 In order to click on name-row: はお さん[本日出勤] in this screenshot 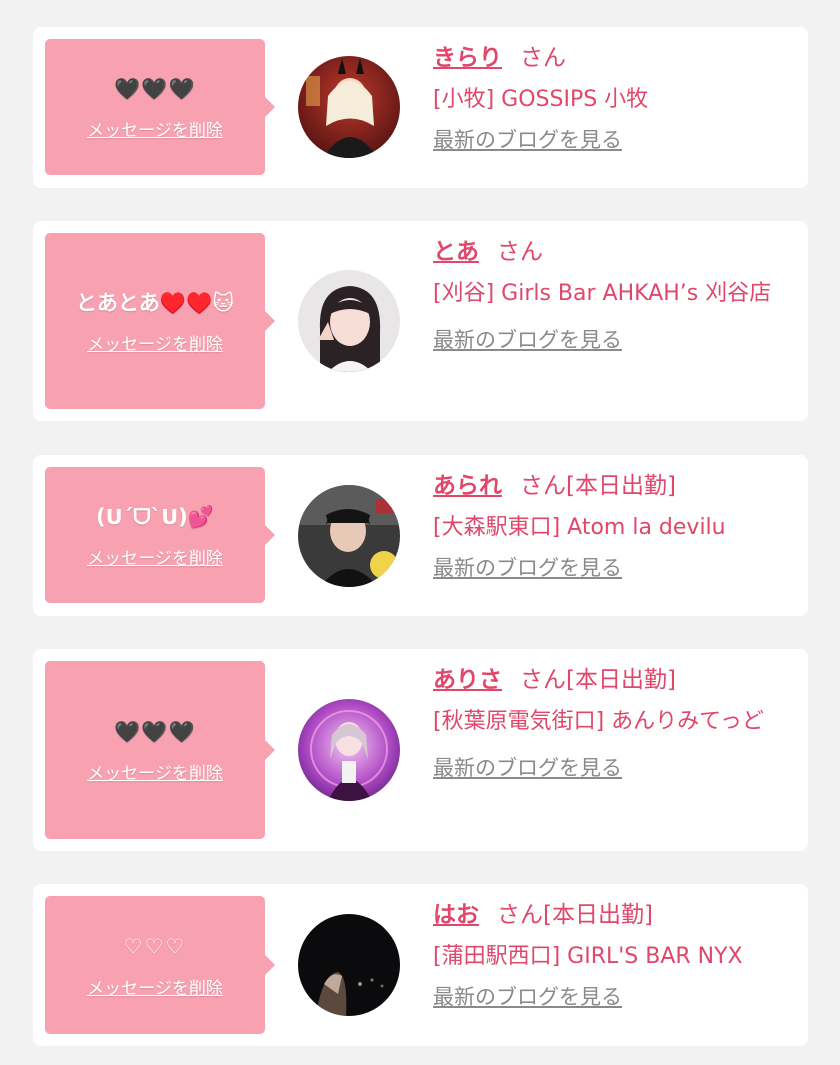, I will do `click(613, 915)`.